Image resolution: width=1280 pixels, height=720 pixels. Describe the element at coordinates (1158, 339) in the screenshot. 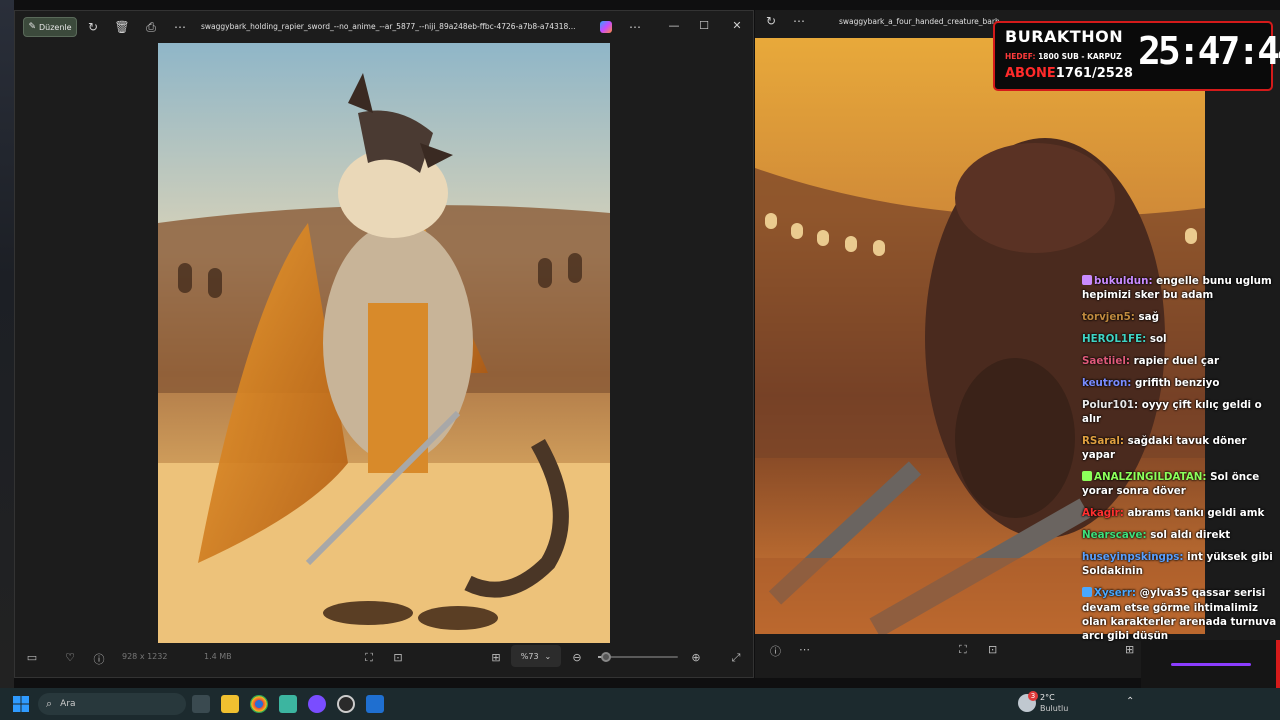

I see `chat-text: sol` at that location.